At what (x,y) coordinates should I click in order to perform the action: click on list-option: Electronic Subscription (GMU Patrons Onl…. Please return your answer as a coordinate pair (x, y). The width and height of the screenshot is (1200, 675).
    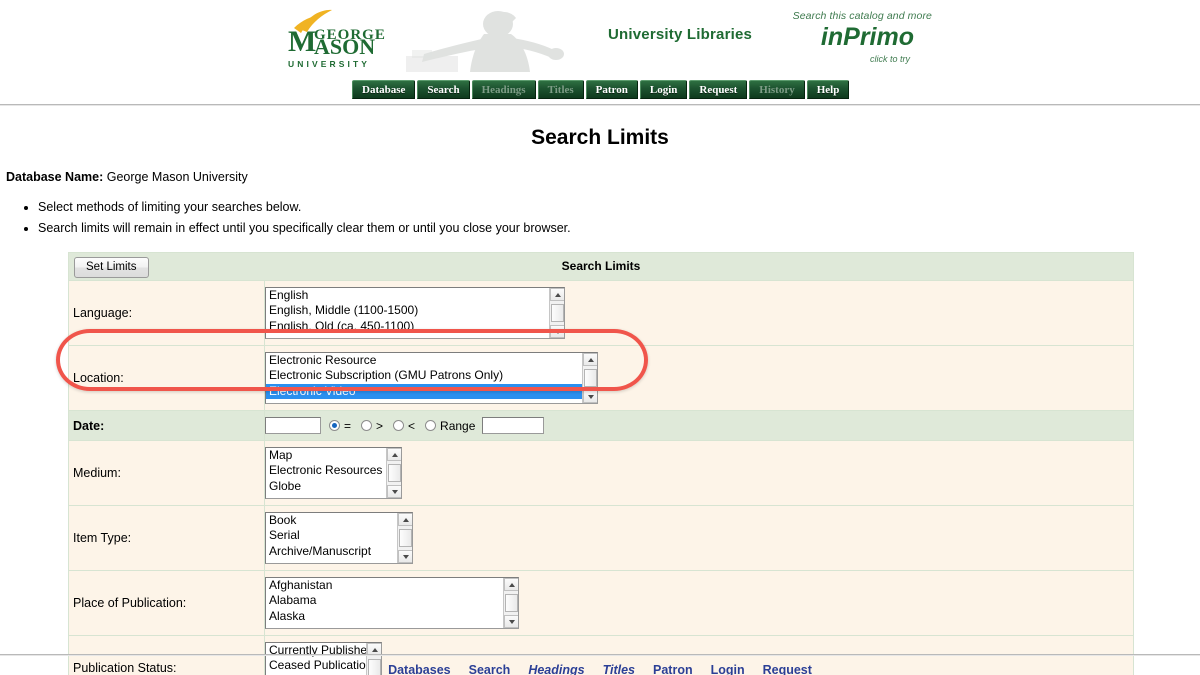
    Looking at the image, I should click on (431, 375).